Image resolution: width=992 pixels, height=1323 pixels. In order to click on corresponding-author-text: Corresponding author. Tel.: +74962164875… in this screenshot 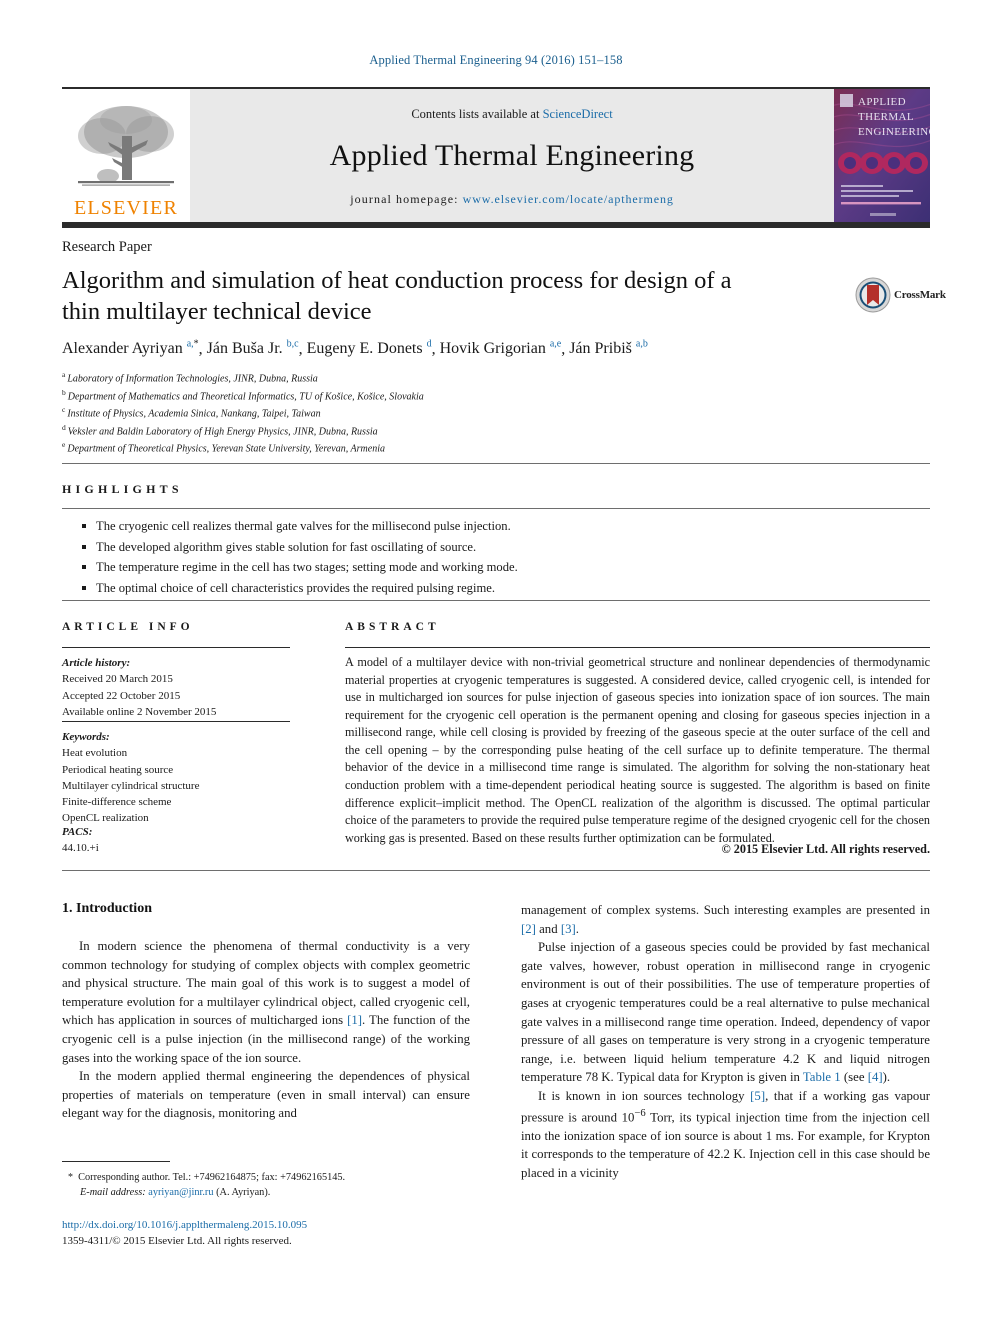, I will do `click(212, 1177)`.